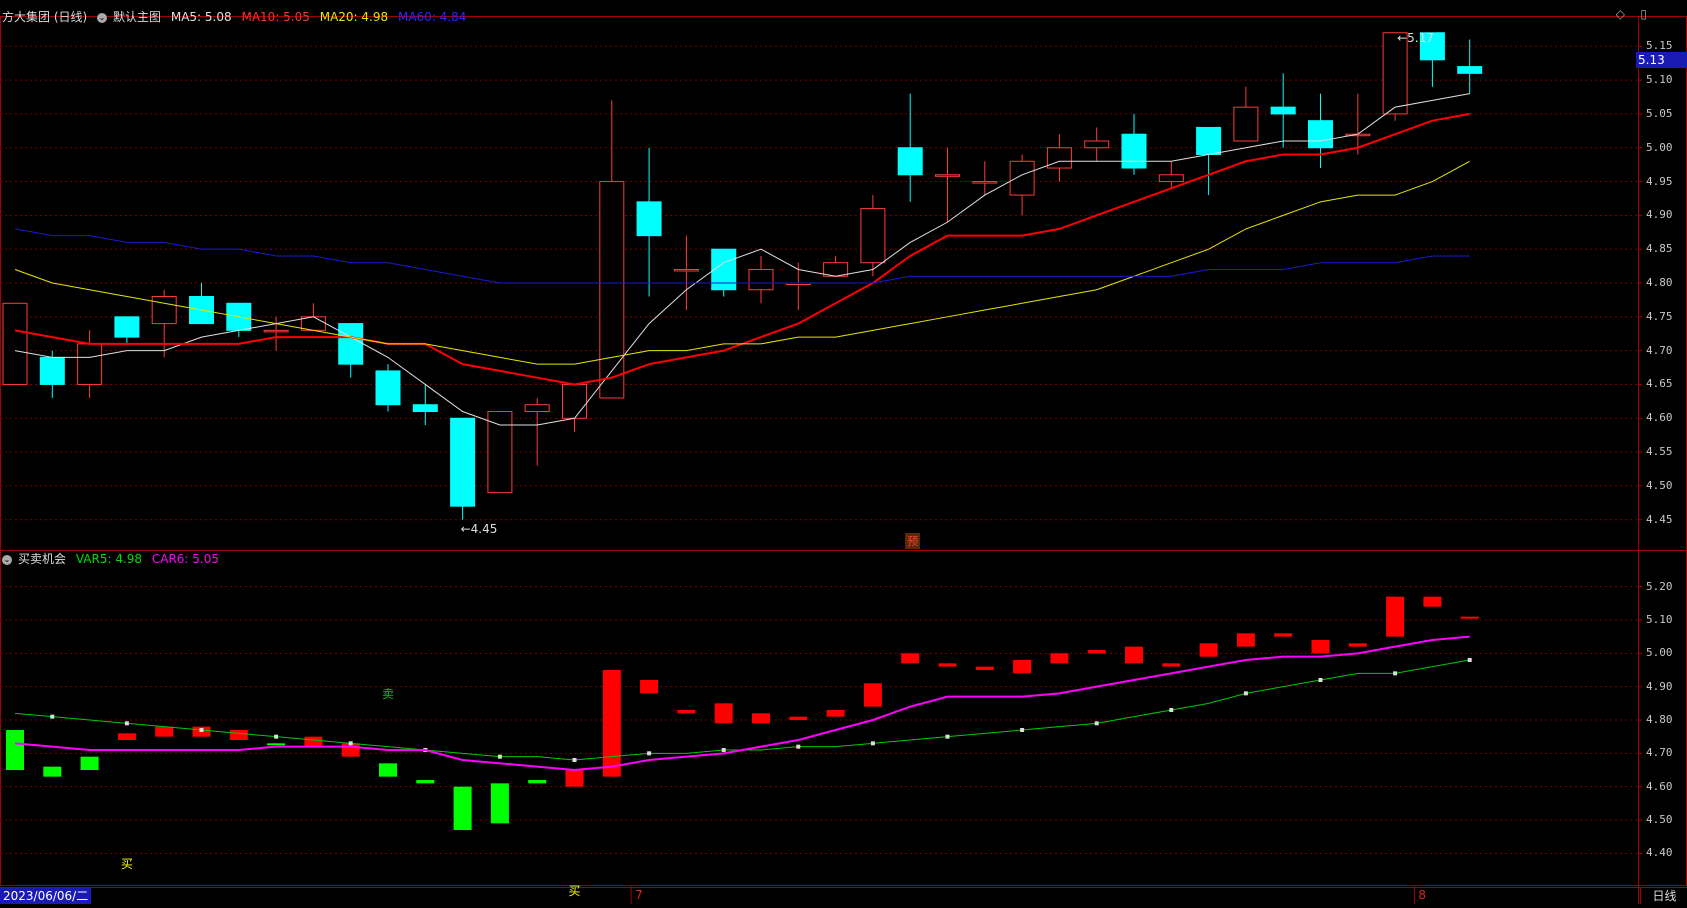 The image size is (1687, 908). I want to click on price-tick-label: 5.05, so click(1659, 113).